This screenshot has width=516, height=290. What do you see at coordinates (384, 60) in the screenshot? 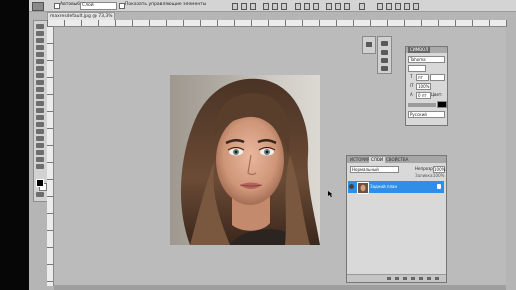
I see `styles-panel-icon` at bounding box center [384, 60].